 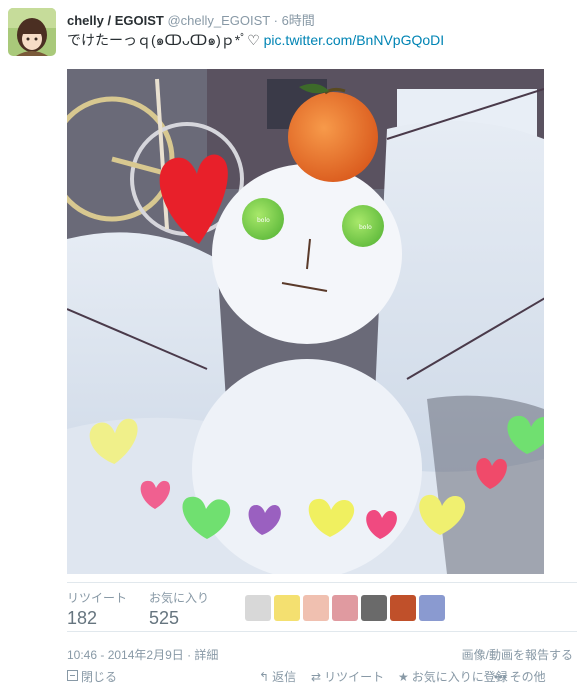 I want to click on reply-button: ↰ 返信, so click(x=277, y=676).